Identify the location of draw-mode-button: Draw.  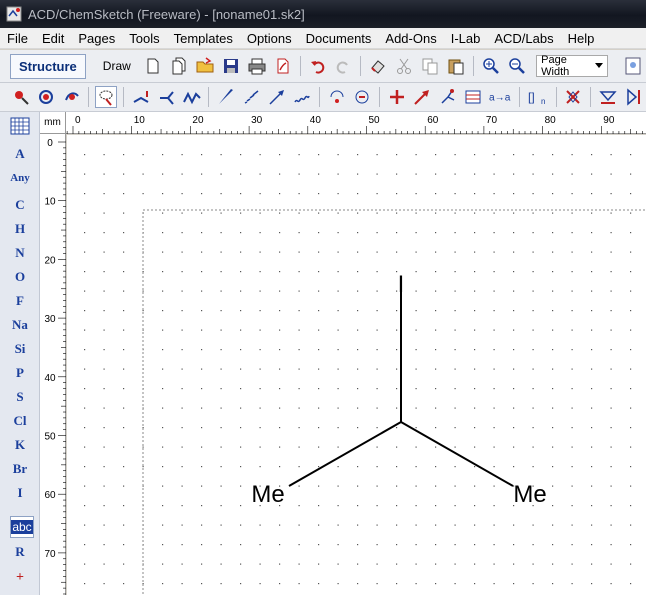
(117, 66).